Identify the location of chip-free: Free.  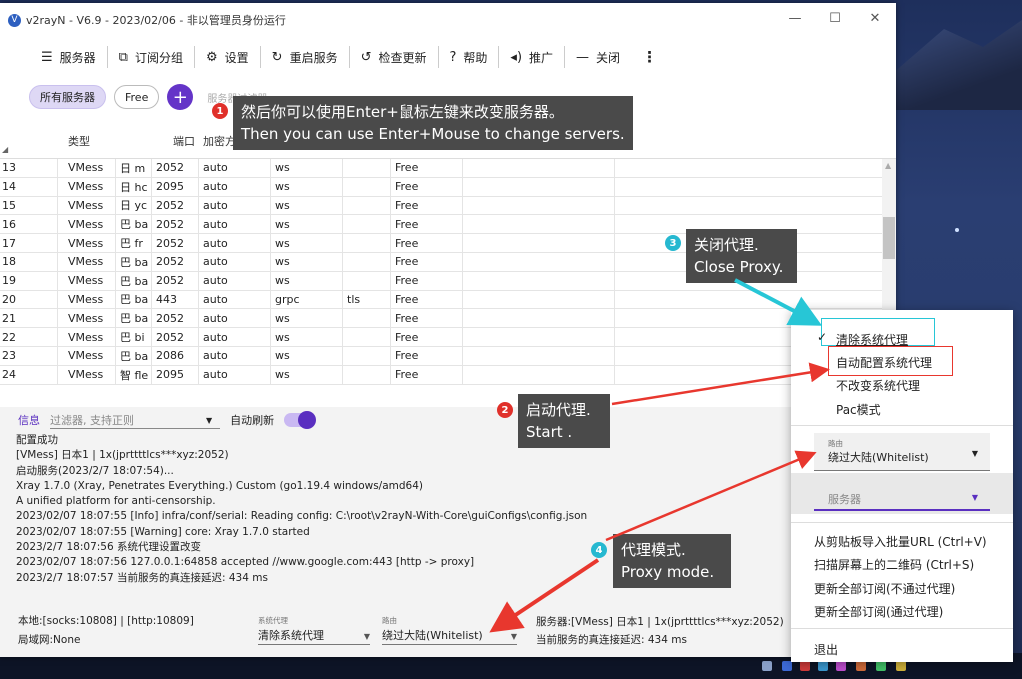
(137, 97).